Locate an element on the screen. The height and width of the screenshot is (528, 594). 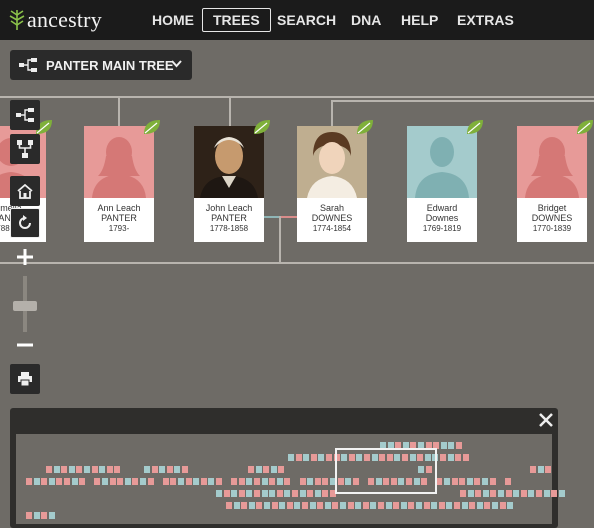
home-person-button is located at coordinates (25, 191).